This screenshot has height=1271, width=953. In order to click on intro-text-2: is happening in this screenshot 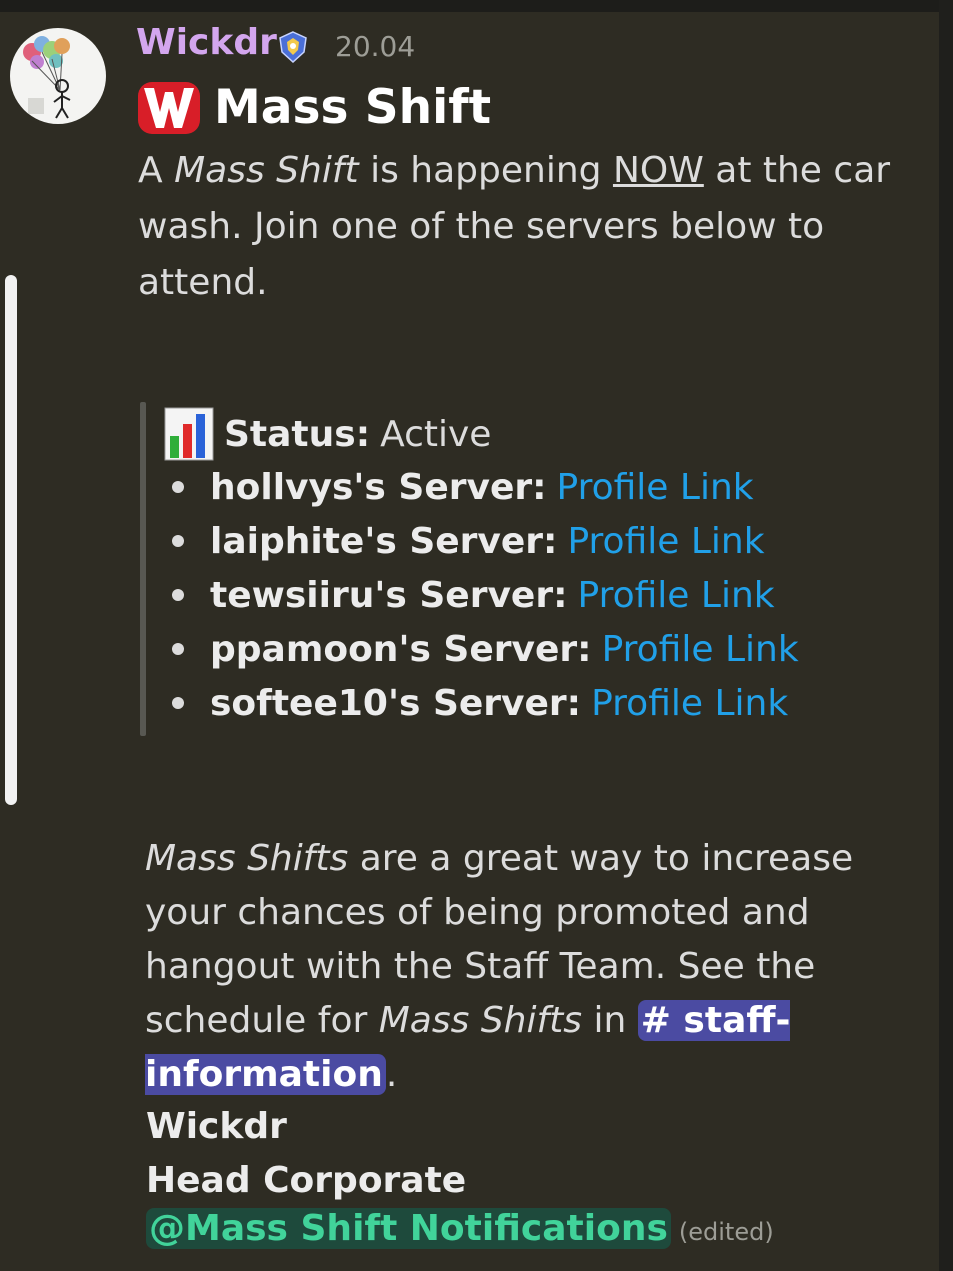, I will do `click(485, 170)`.